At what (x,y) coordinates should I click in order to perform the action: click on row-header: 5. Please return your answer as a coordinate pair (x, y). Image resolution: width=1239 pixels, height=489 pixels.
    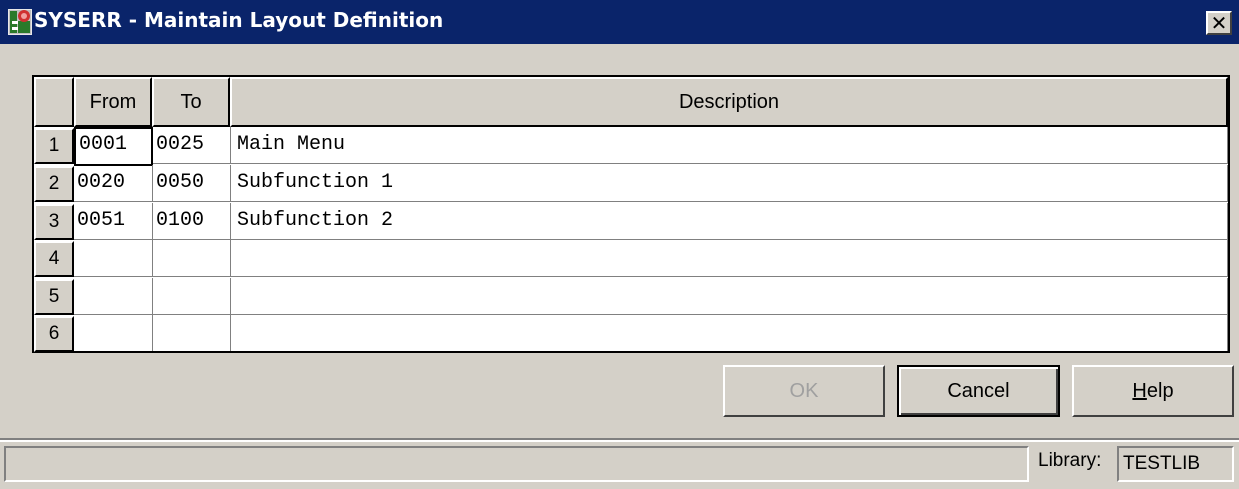
    Looking at the image, I should click on (54, 297).